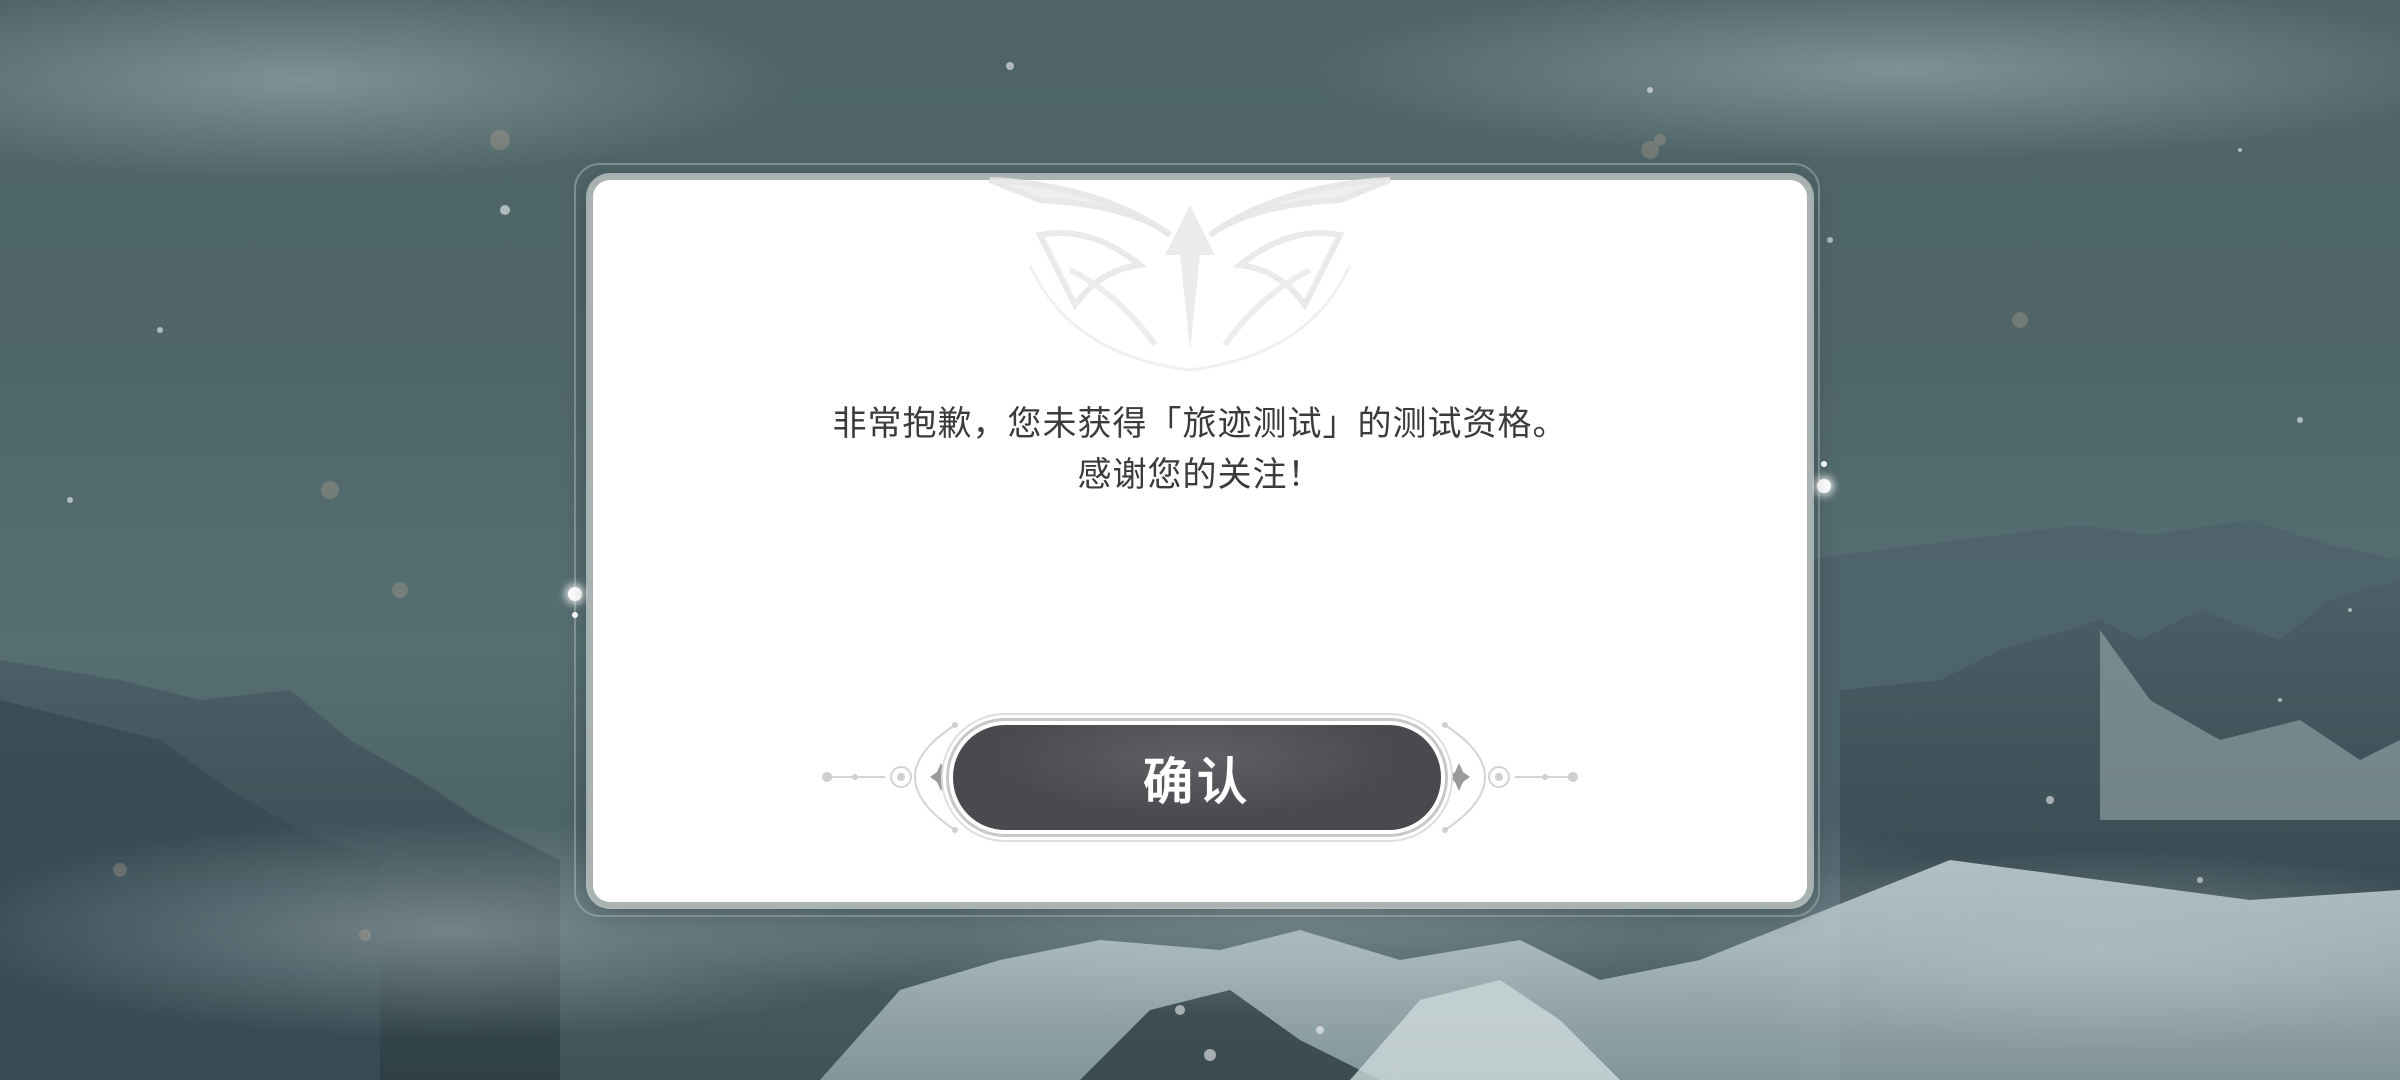 Image resolution: width=2400 pixels, height=1080 pixels. What do you see at coordinates (1824, 486) in the screenshot?
I see `right-glow-dot` at bounding box center [1824, 486].